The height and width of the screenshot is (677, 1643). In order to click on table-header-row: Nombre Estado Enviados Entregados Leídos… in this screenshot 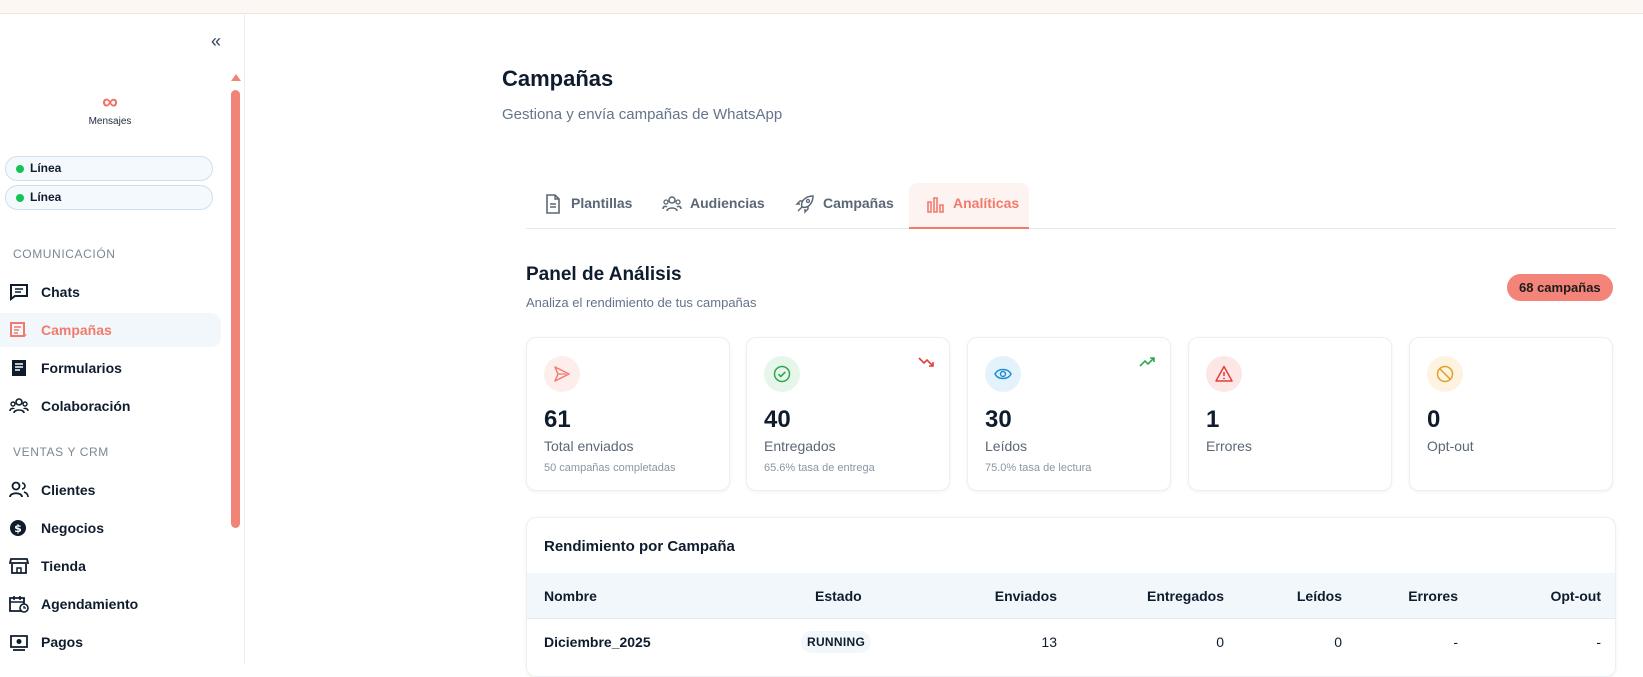, I will do `click(1071, 596)`.